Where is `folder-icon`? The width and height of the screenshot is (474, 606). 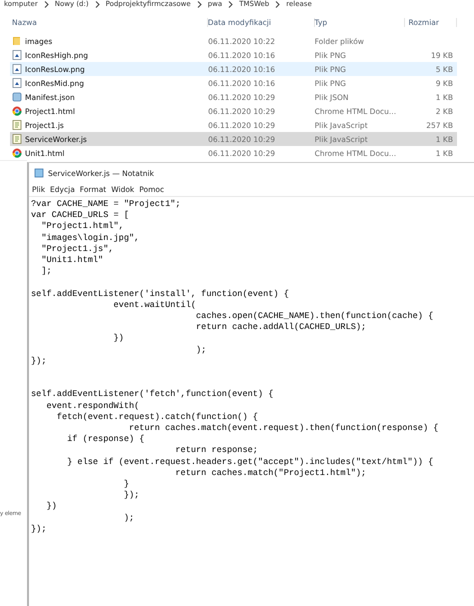
folder-icon is located at coordinates (17, 41).